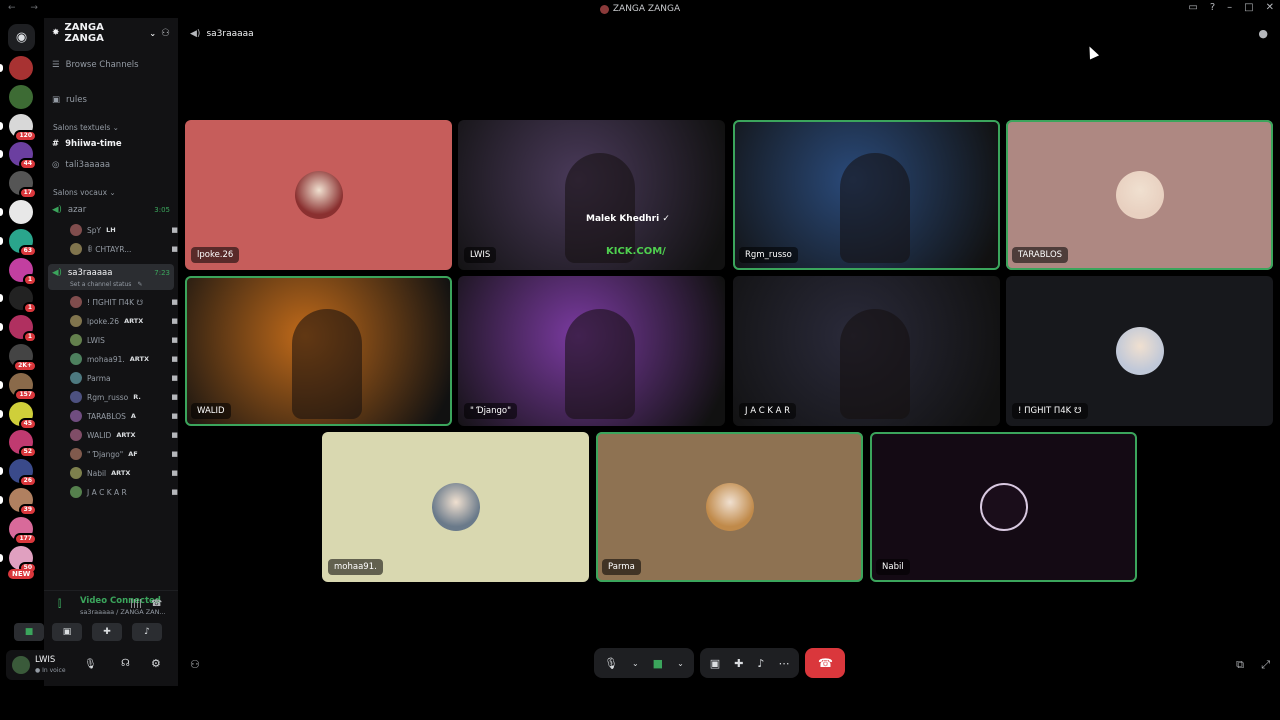 This screenshot has height=720, width=1280. Describe the element at coordinates (783, 663) in the screenshot. I see `more-options-icon: ⋯` at that location.